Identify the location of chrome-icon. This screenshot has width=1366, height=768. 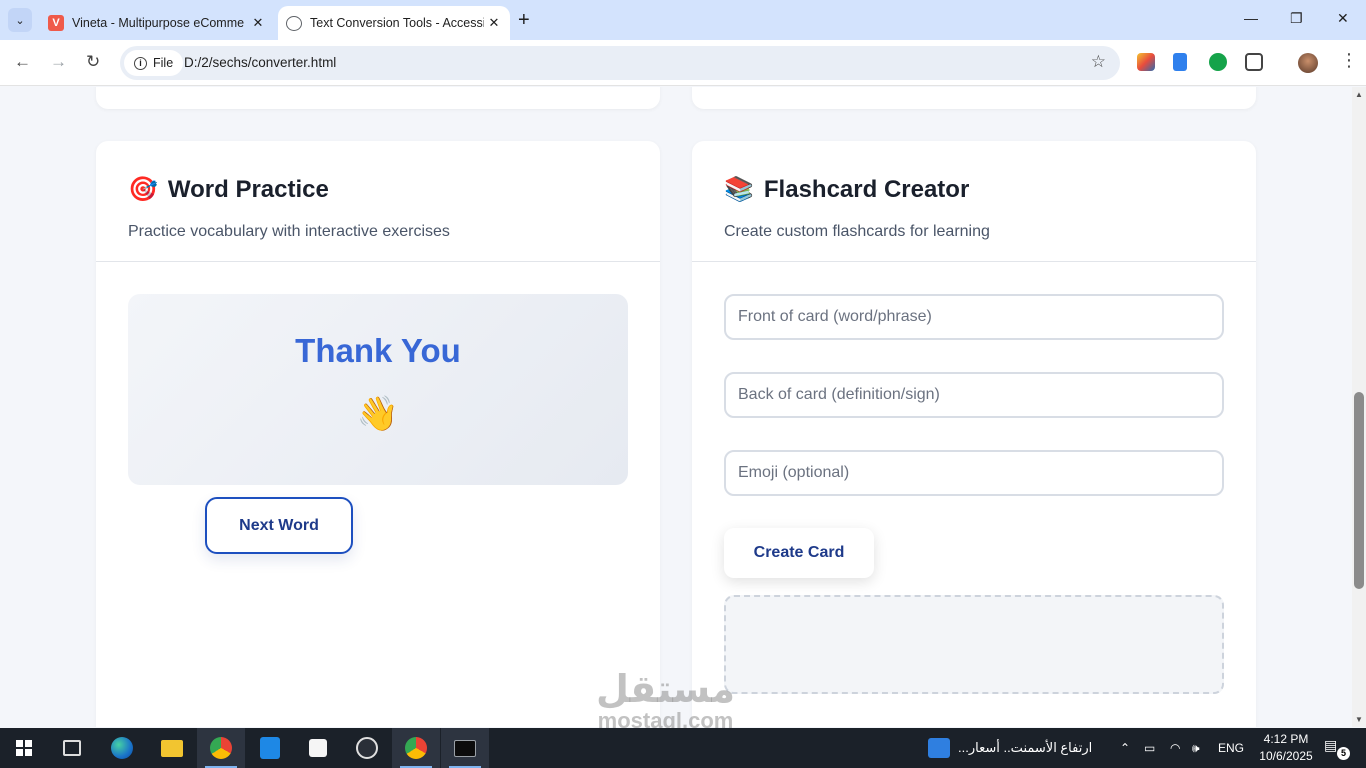
(221, 748).